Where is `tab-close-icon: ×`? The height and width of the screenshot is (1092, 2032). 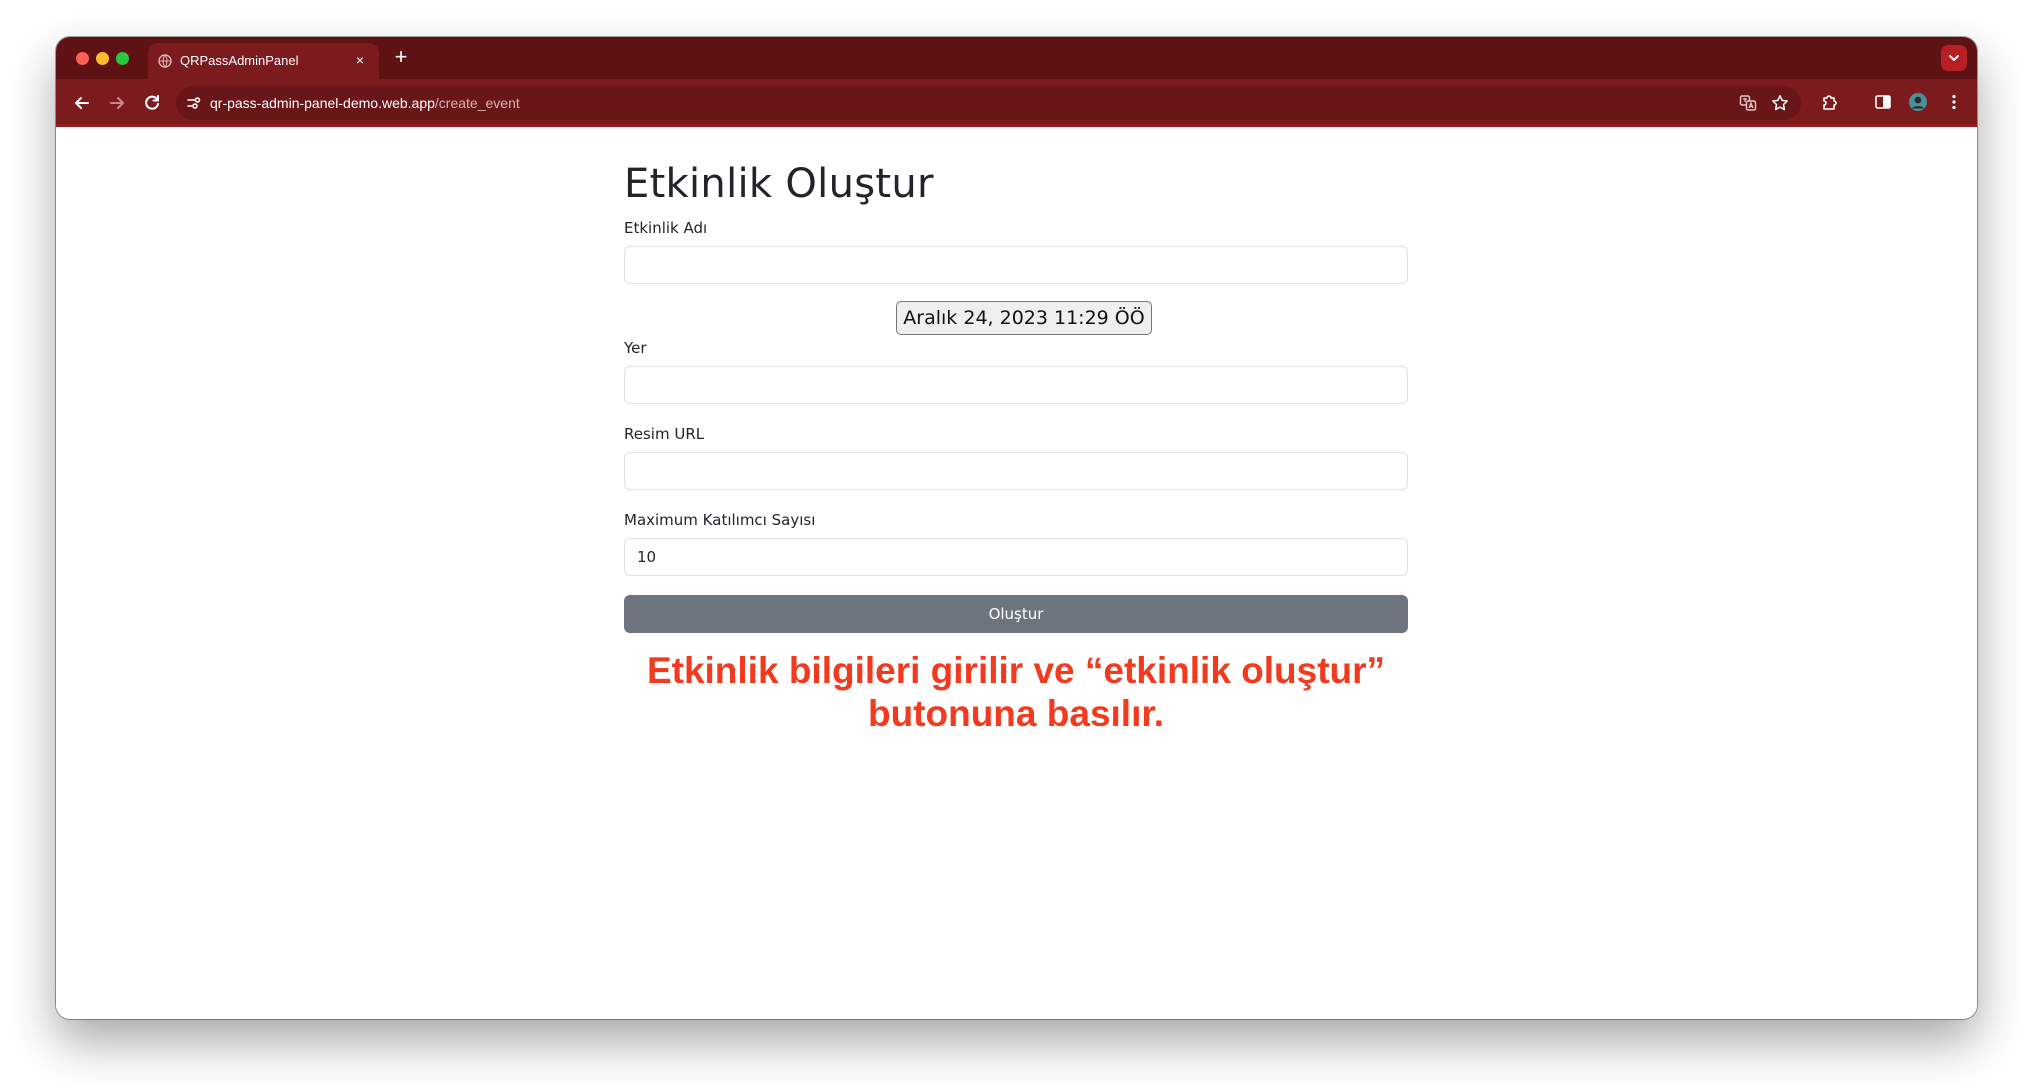
tab-close-icon: × is located at coordinates (360, 60).